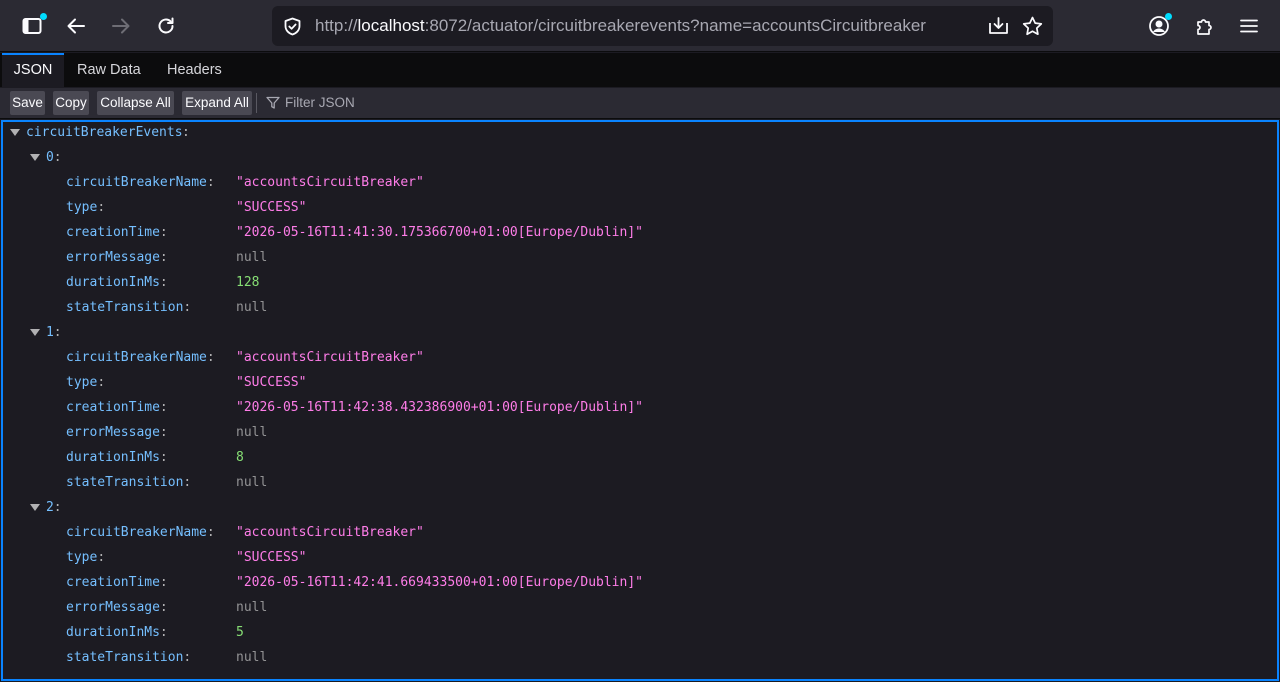 The image size is (1280, 682). I want to click on back-icon, so click(76, 26).